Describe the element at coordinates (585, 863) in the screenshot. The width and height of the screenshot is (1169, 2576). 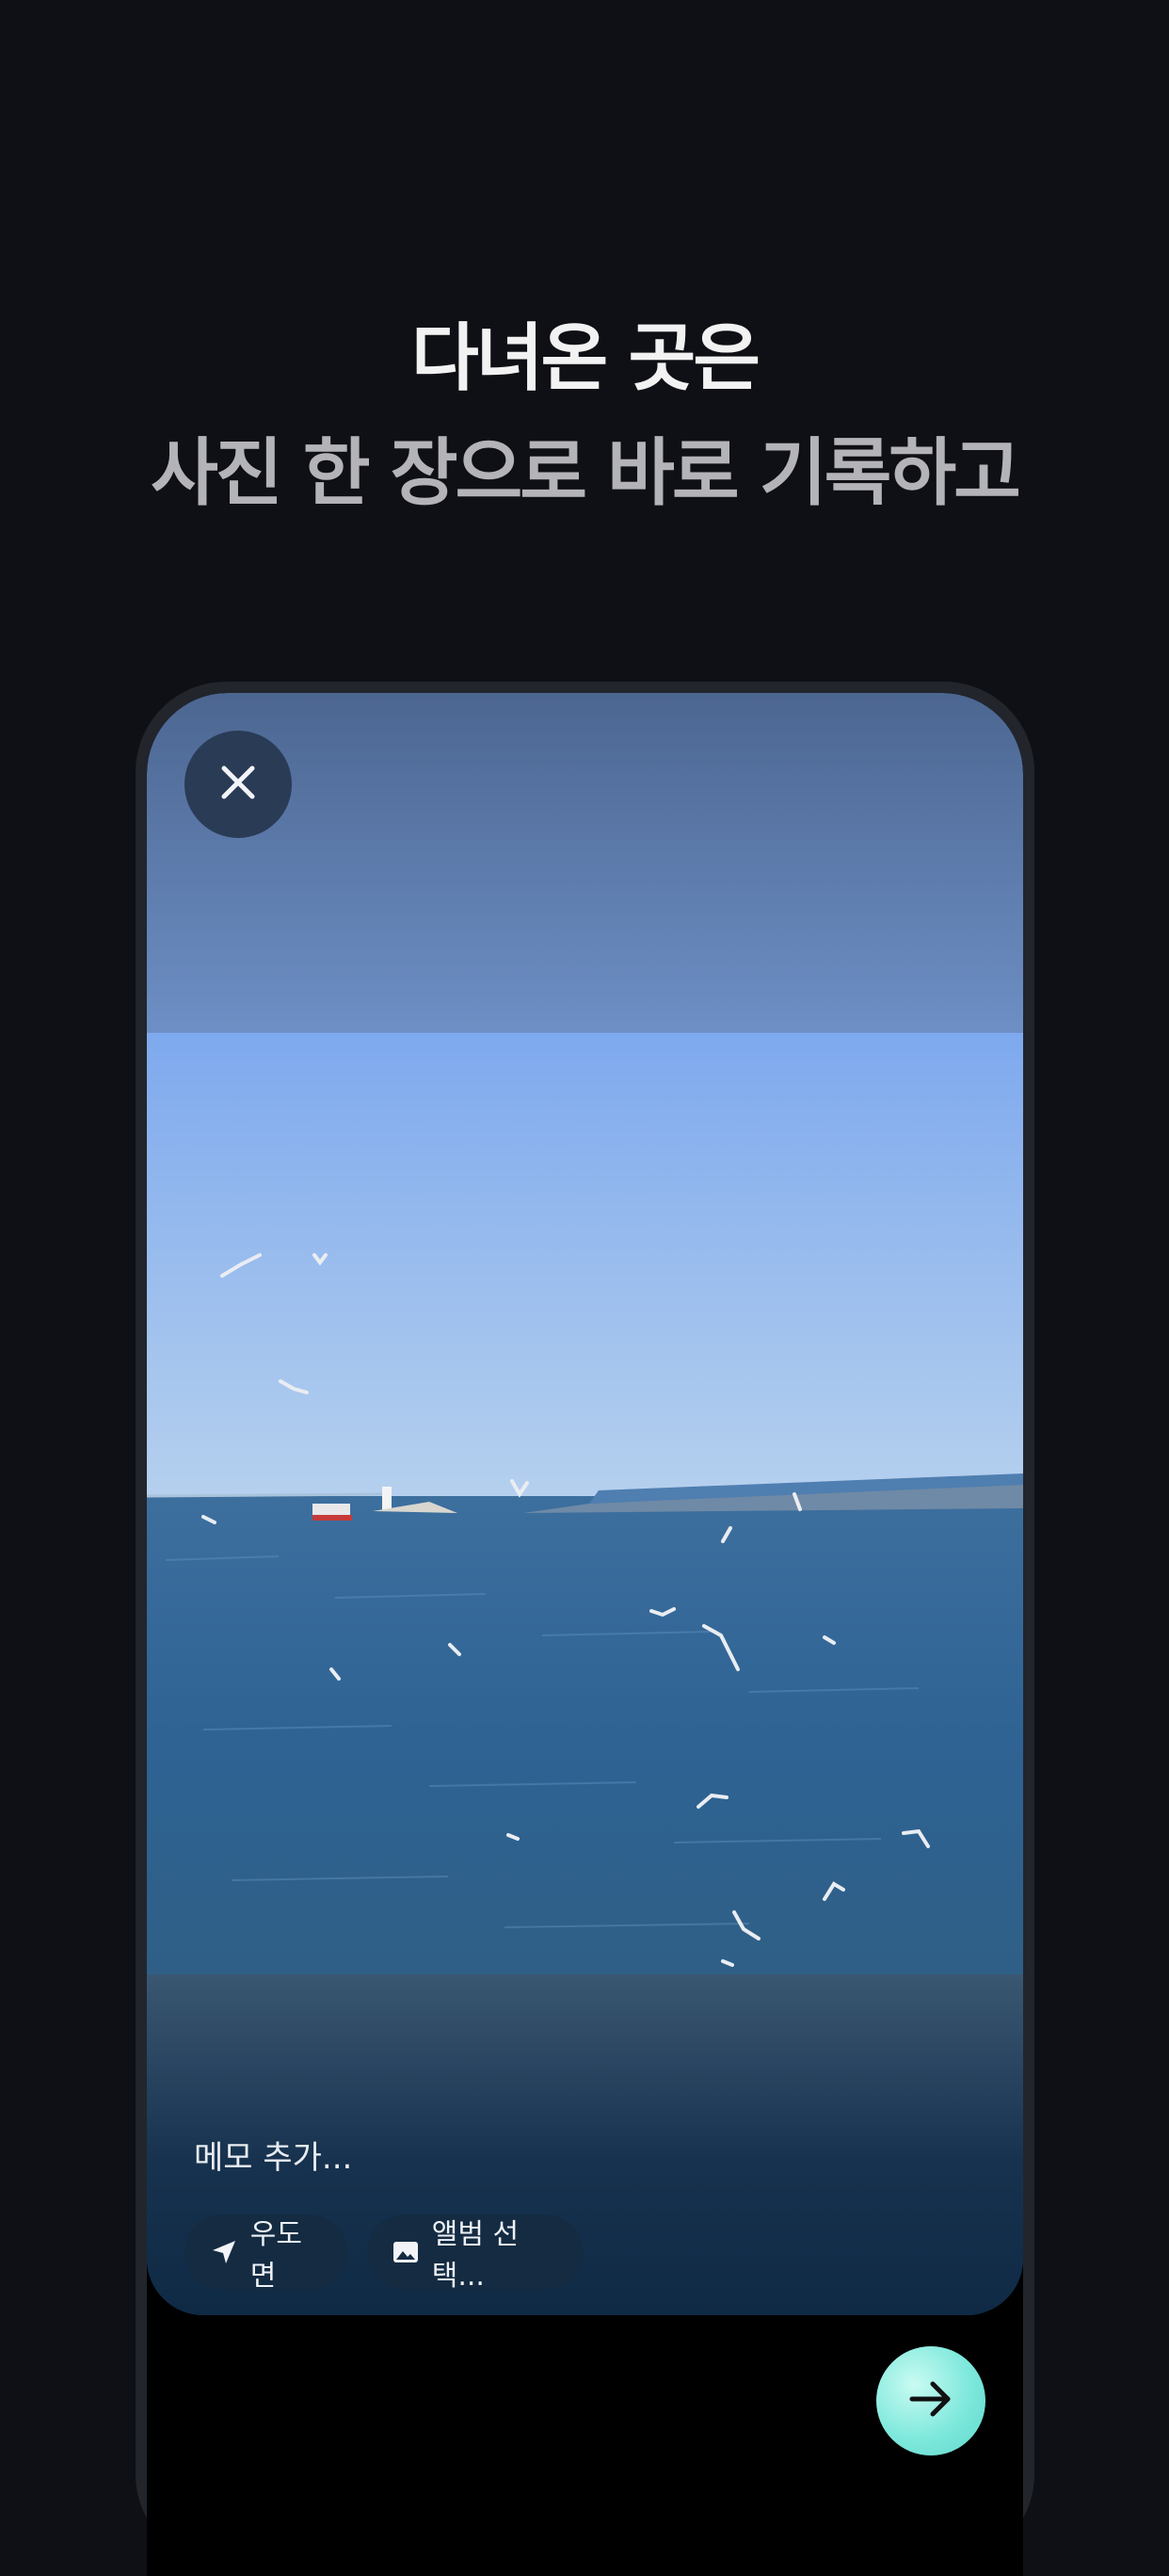
I see `photo-top-overlay` at that location.